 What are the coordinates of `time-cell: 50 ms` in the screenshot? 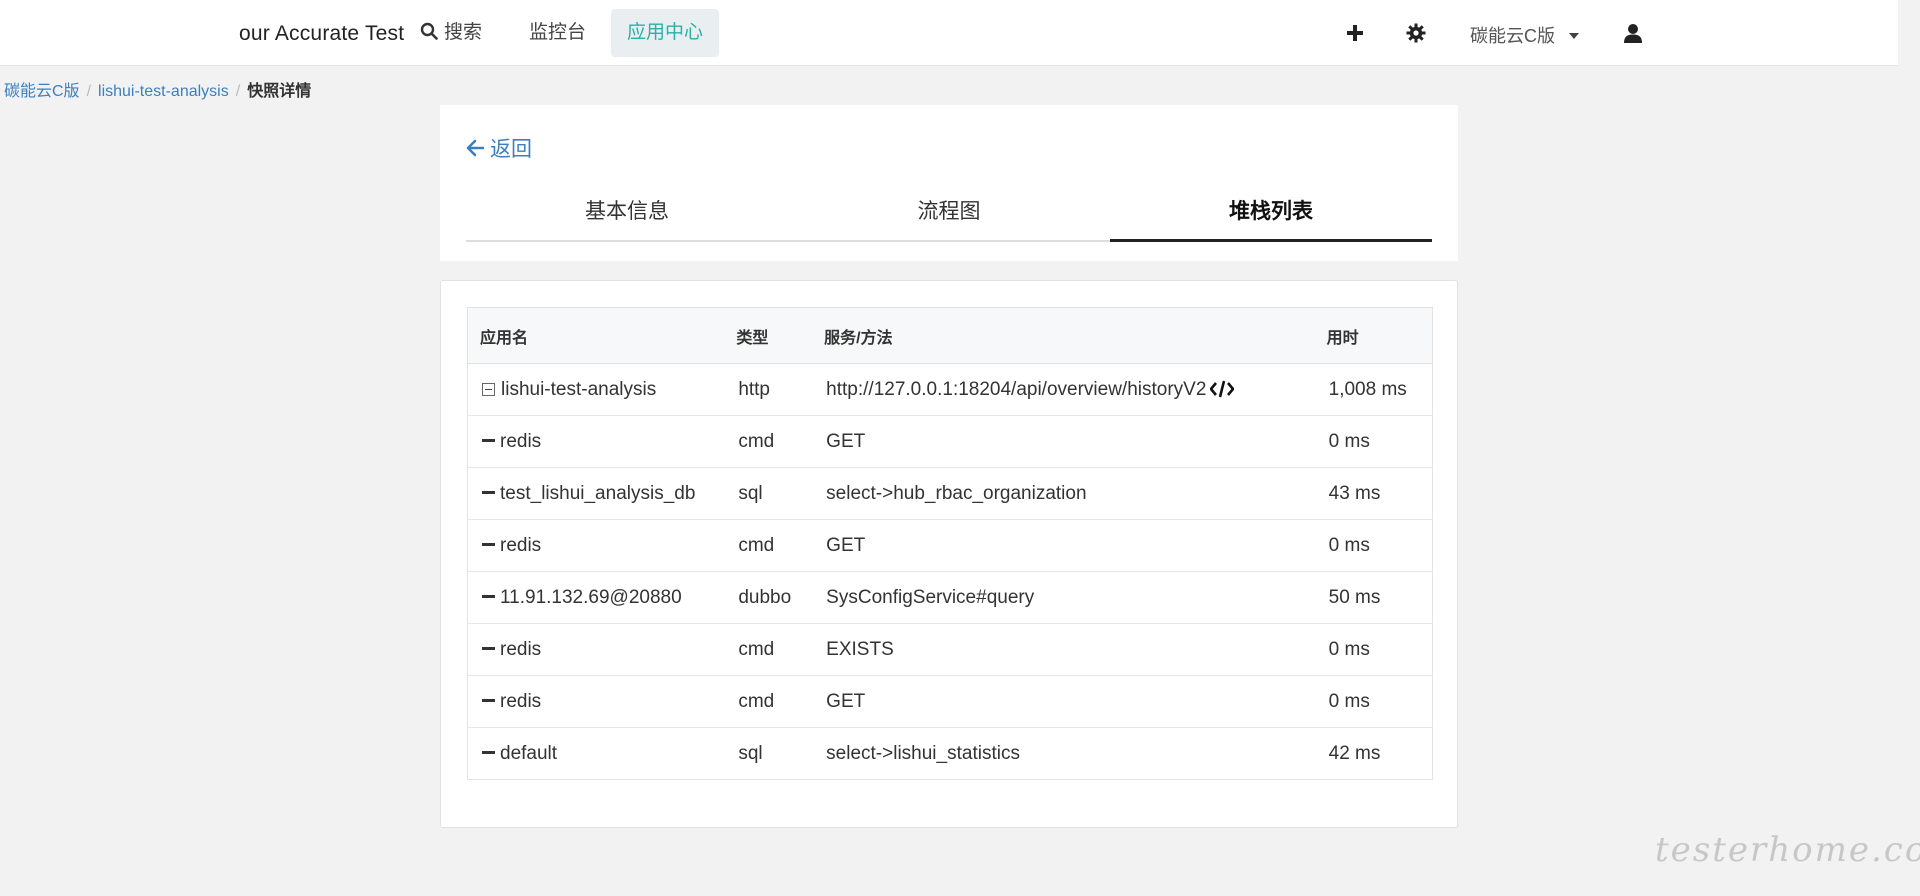 It's located at (1373, 597).